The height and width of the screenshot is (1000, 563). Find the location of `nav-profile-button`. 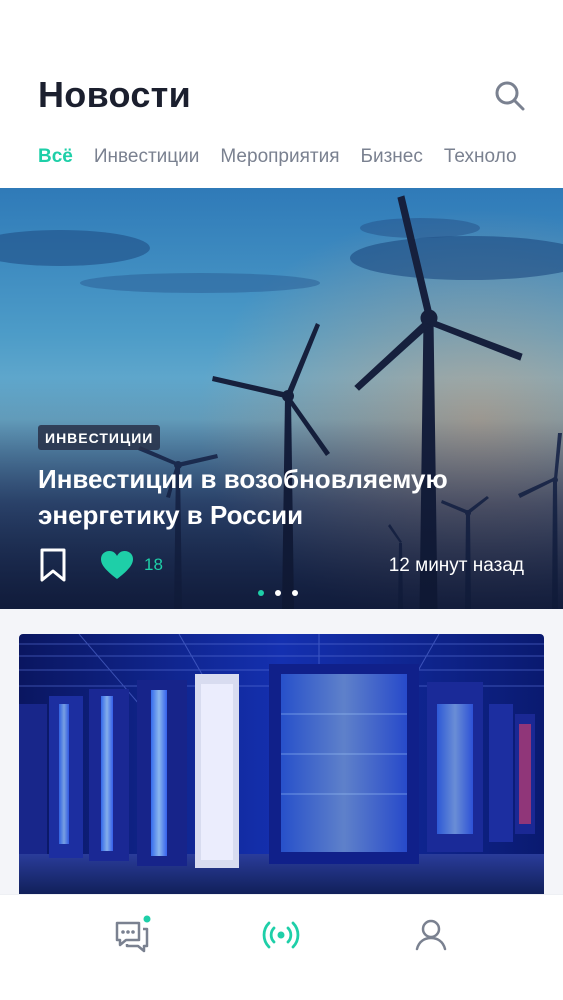

nav-profile-button is located at coordinates (431, 935).